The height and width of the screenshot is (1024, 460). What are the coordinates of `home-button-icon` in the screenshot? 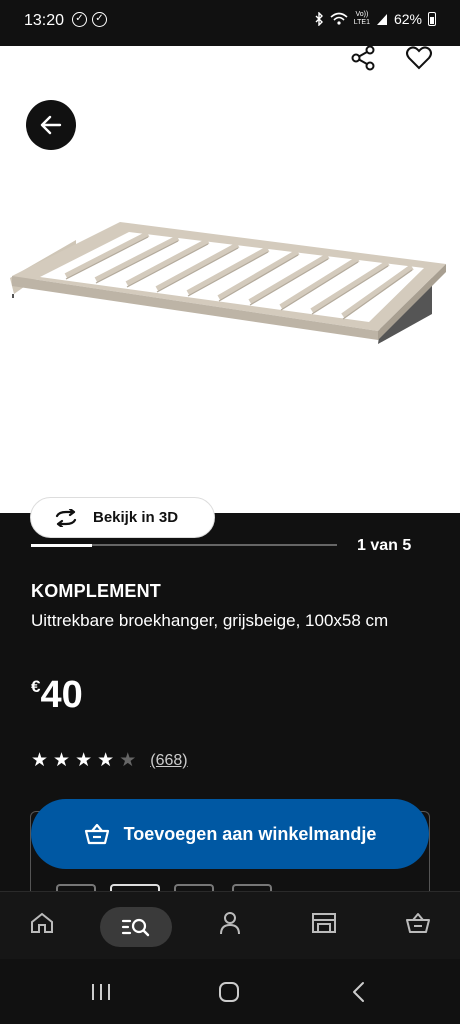 It's located at (229, 992).